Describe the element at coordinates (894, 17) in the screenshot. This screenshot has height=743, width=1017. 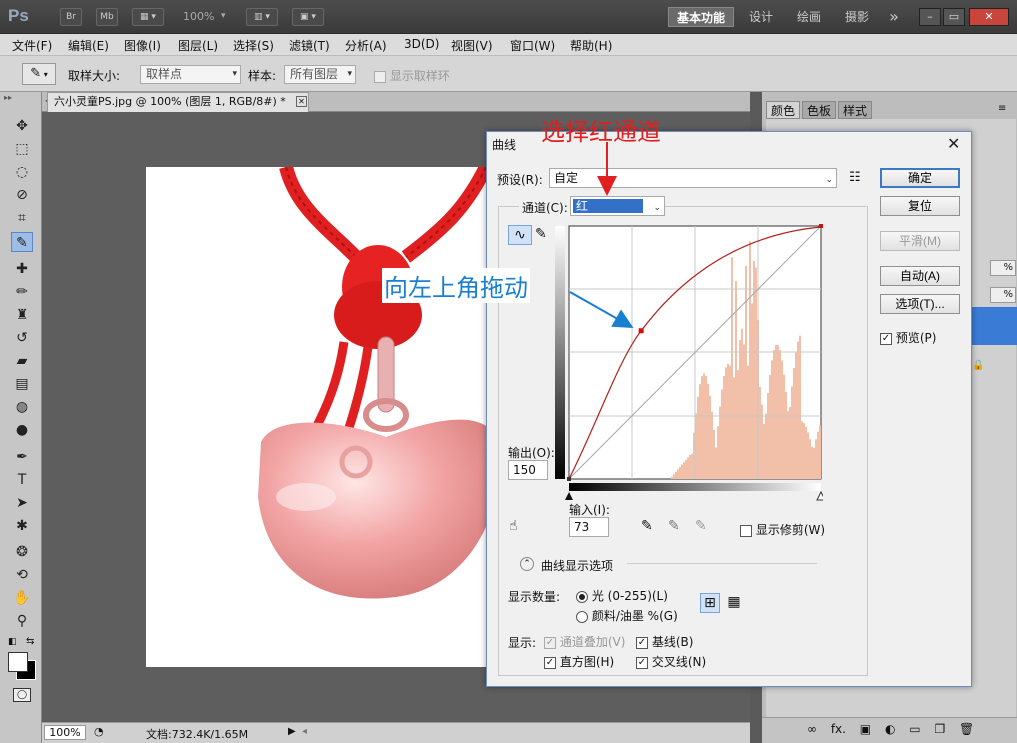
I see `more-workspaces-icon: »` at that location.